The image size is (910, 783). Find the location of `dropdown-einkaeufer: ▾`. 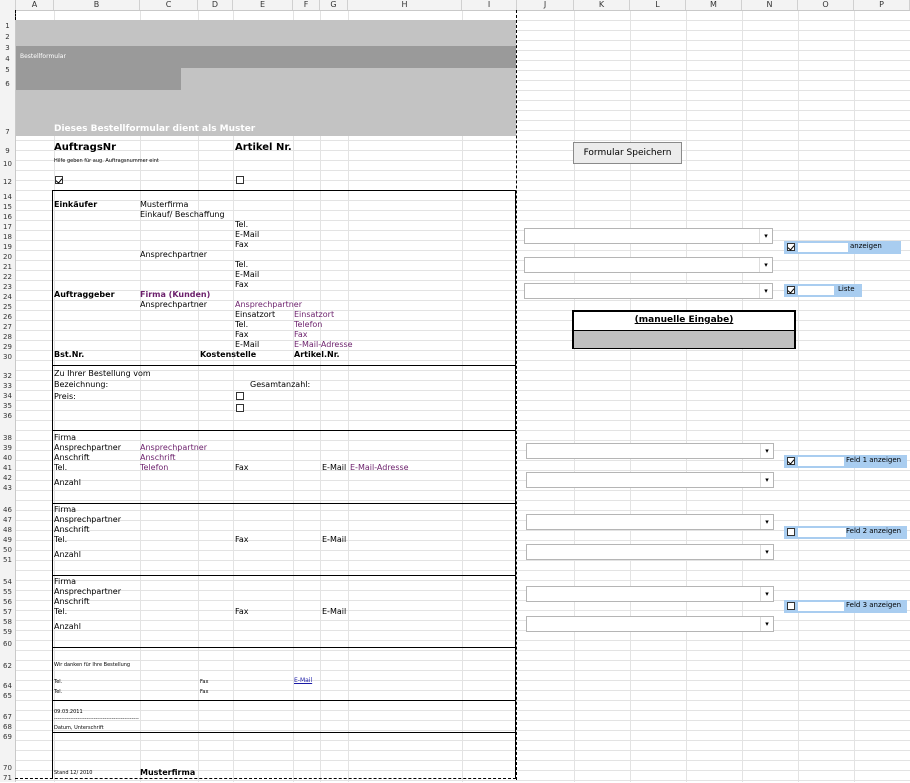

dropdown-einkaeufer: ▾ is located at coordinates (648, 236).